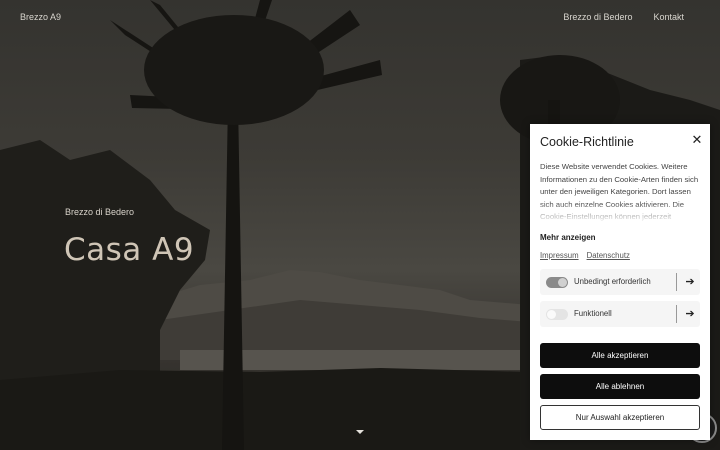 This screenshot has height=450, width=720. Describe the element at coordinates (620, 314) in the screenshot. I see `cookie-category-functional: Funktionell ➔` at that location.